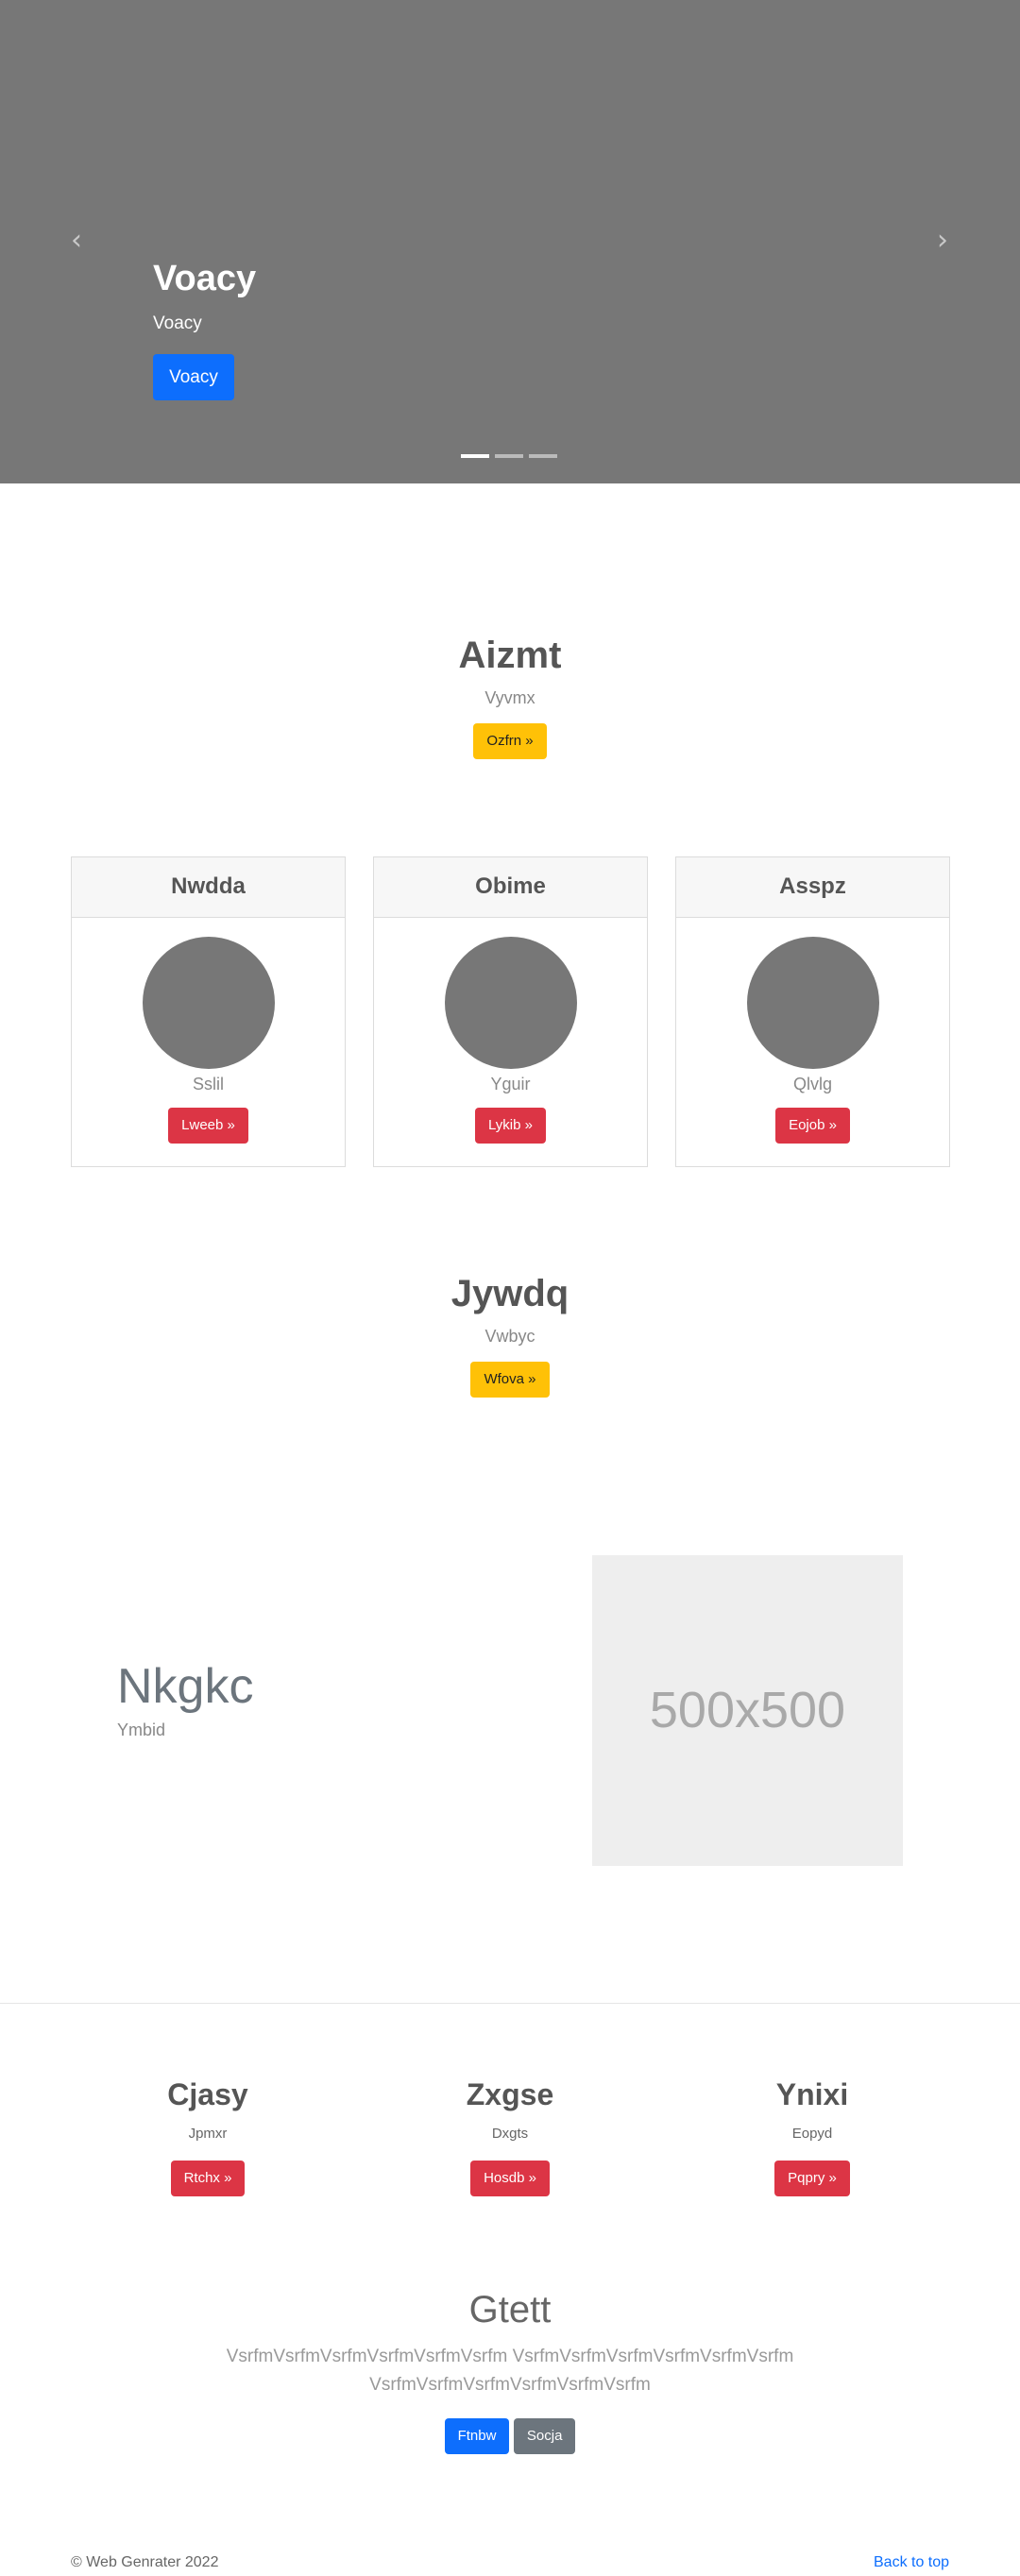  I want to click on intro-title: Aizmt, so click(510, 655).